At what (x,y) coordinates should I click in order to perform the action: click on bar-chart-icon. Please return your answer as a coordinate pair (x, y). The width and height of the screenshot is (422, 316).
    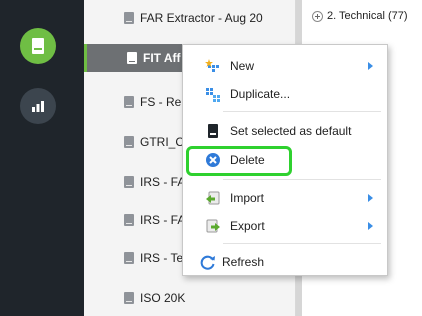
    Looking at the image, I should click on (38, 106).